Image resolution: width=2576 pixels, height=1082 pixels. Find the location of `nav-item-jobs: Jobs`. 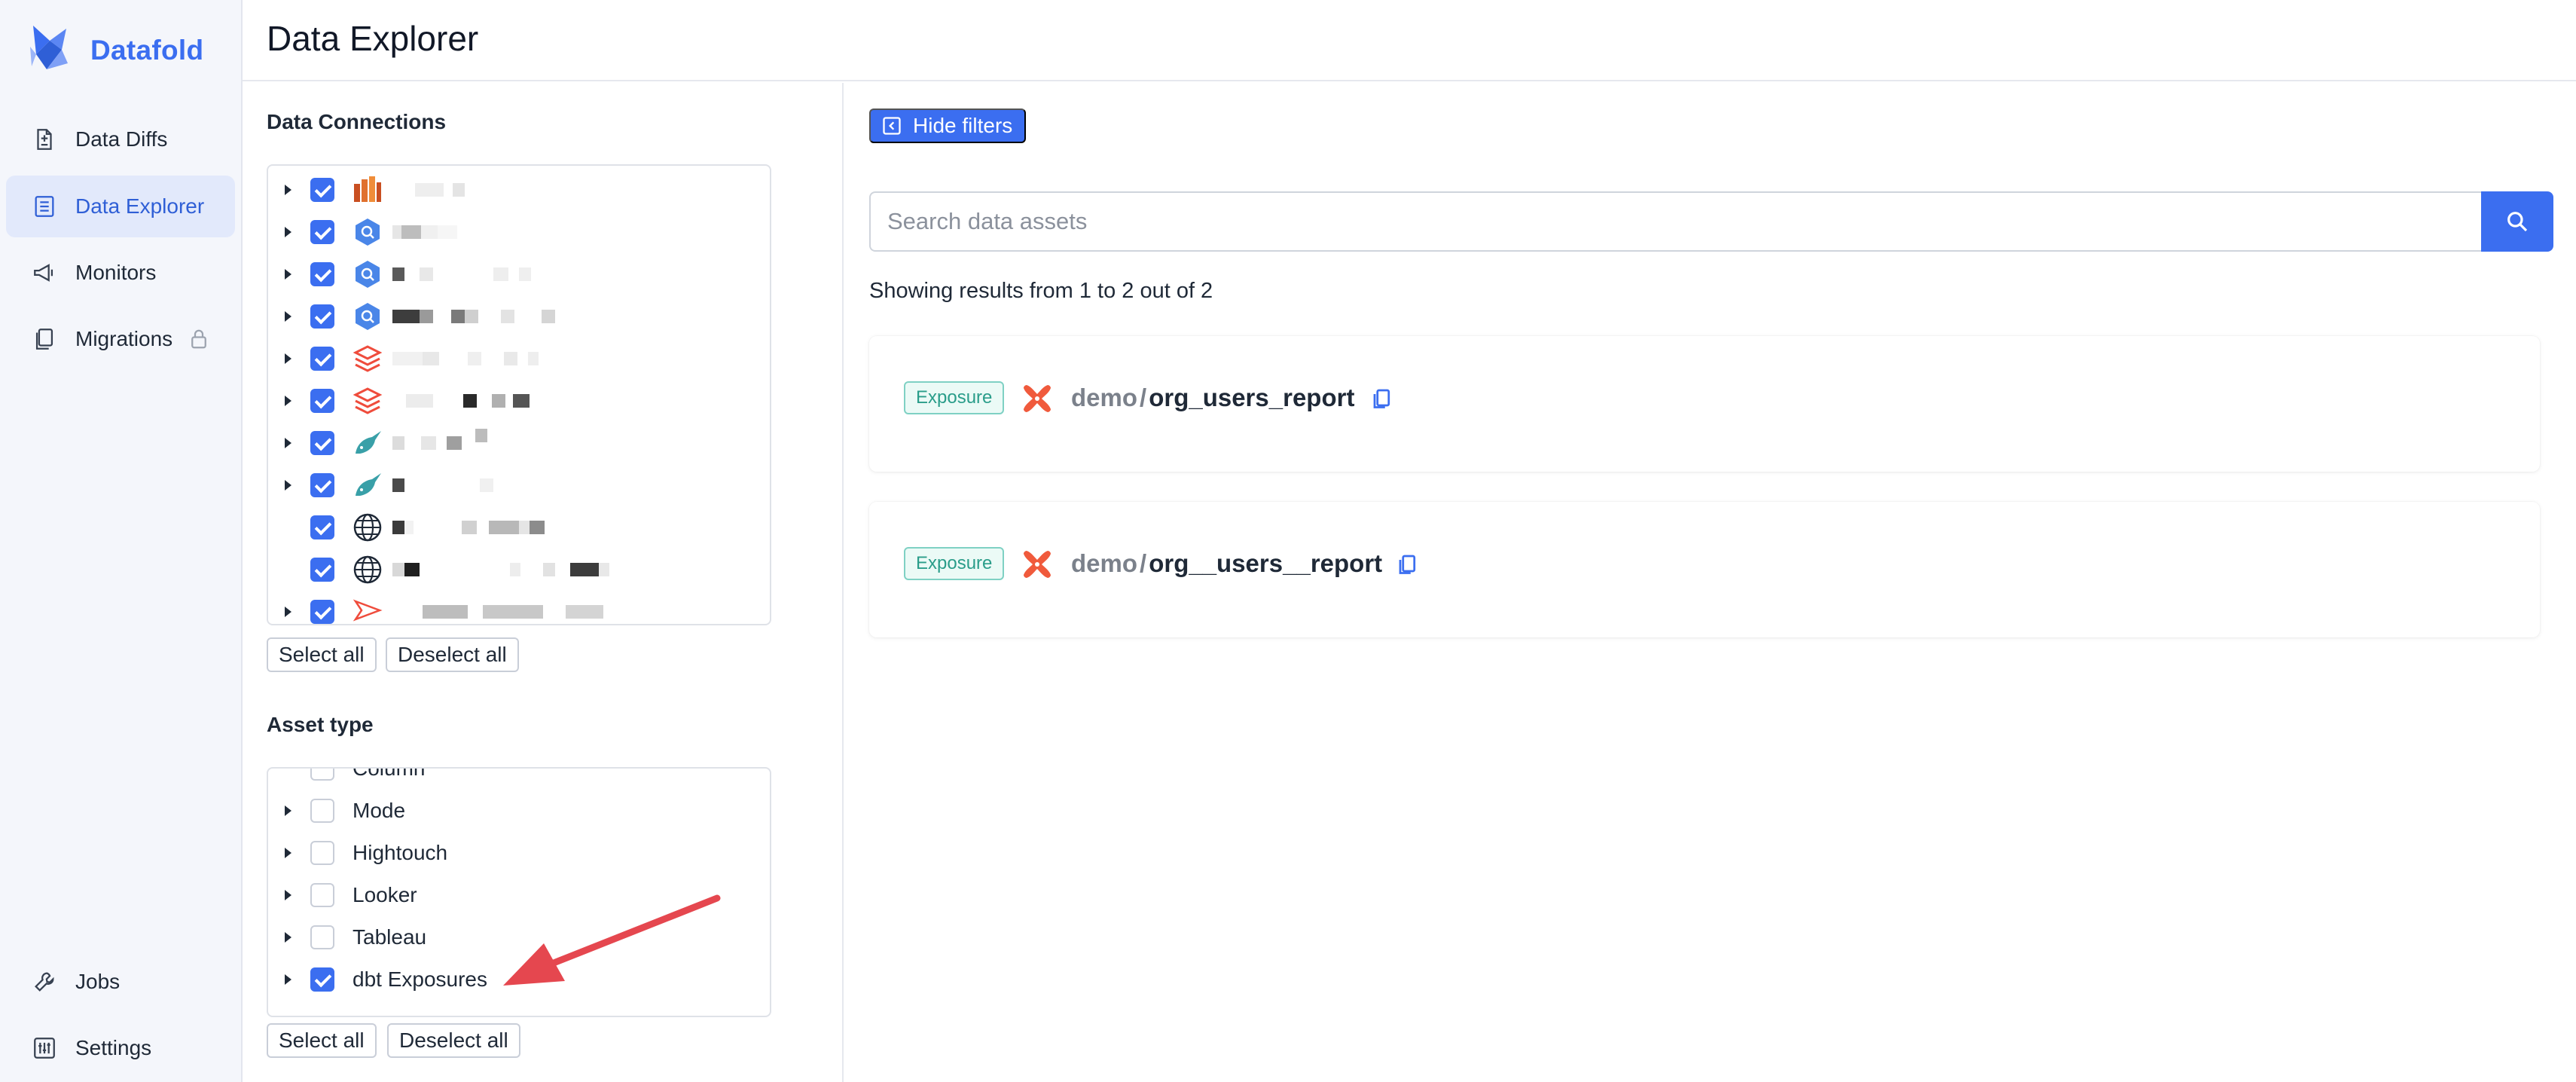

nav-item-jobs: Jobs is located at coordinates (121, 982).